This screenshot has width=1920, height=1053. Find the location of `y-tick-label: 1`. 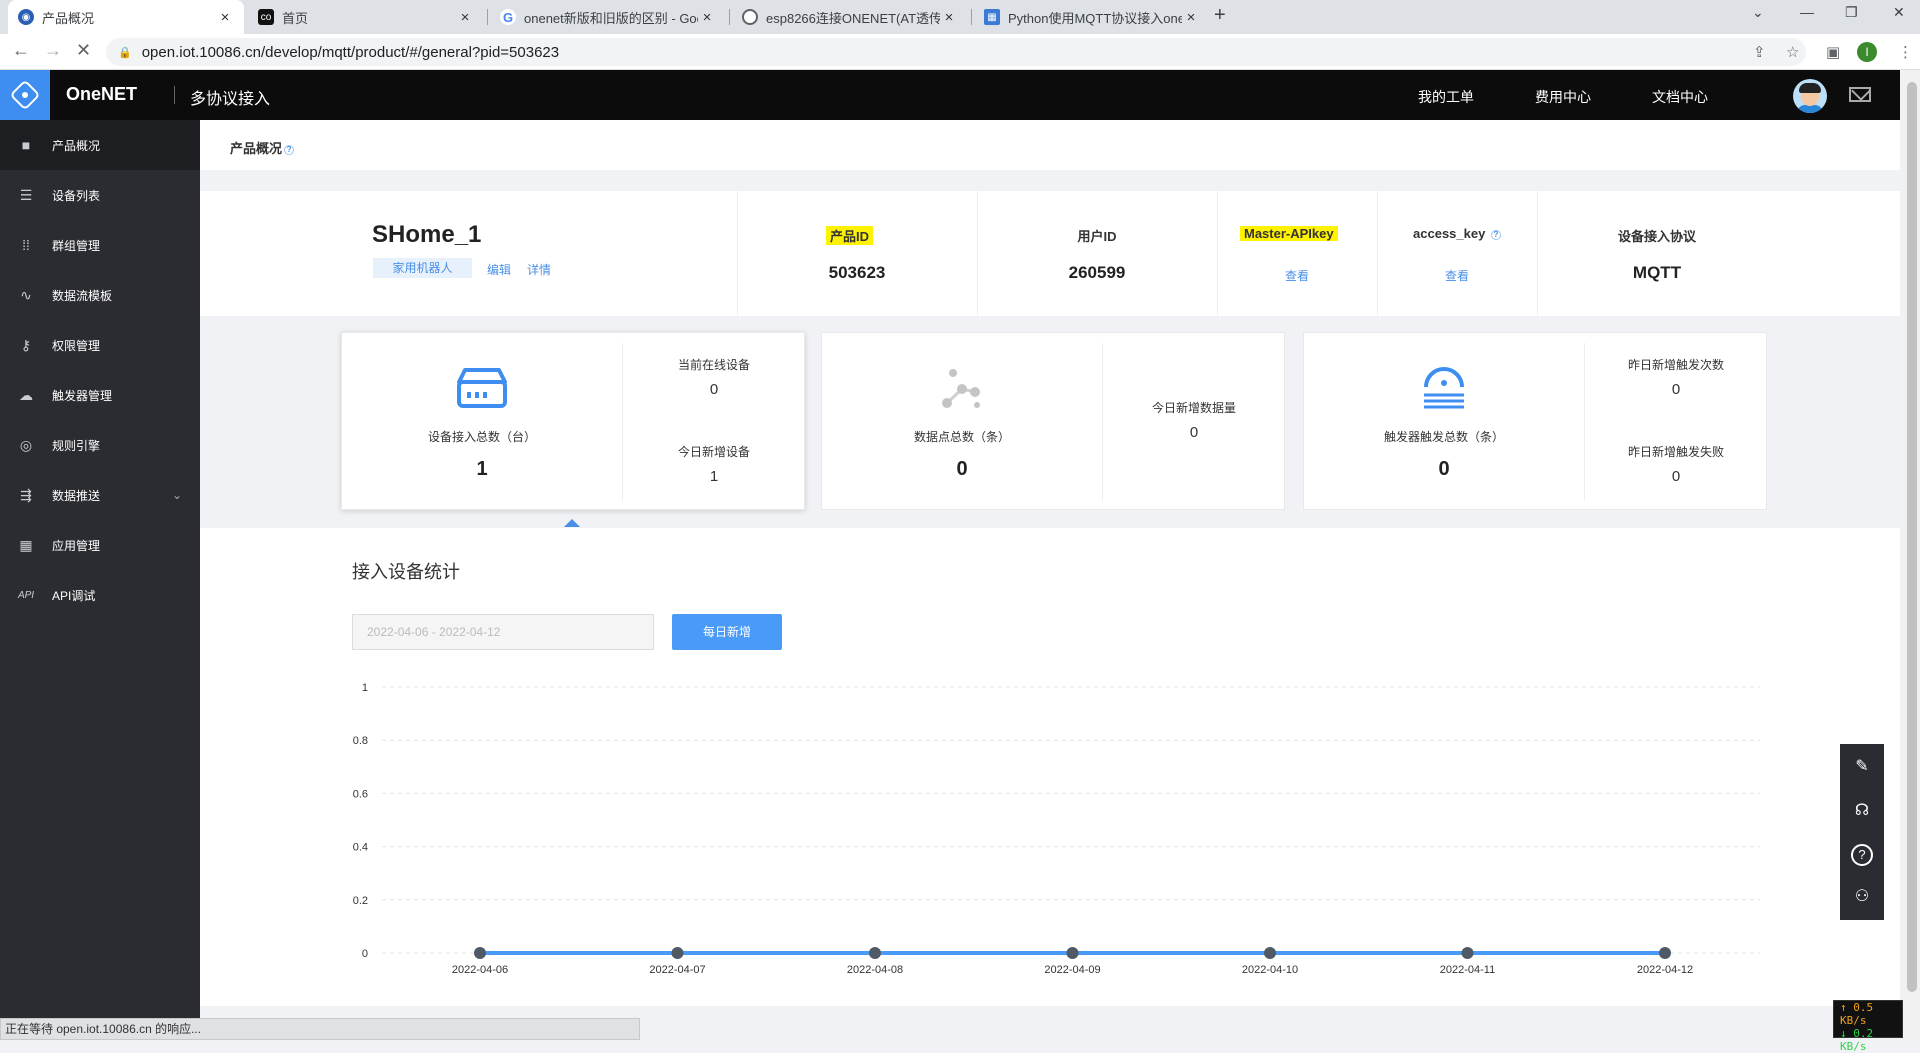

y-tick-label: 1 is located at coordinates (365, 688).